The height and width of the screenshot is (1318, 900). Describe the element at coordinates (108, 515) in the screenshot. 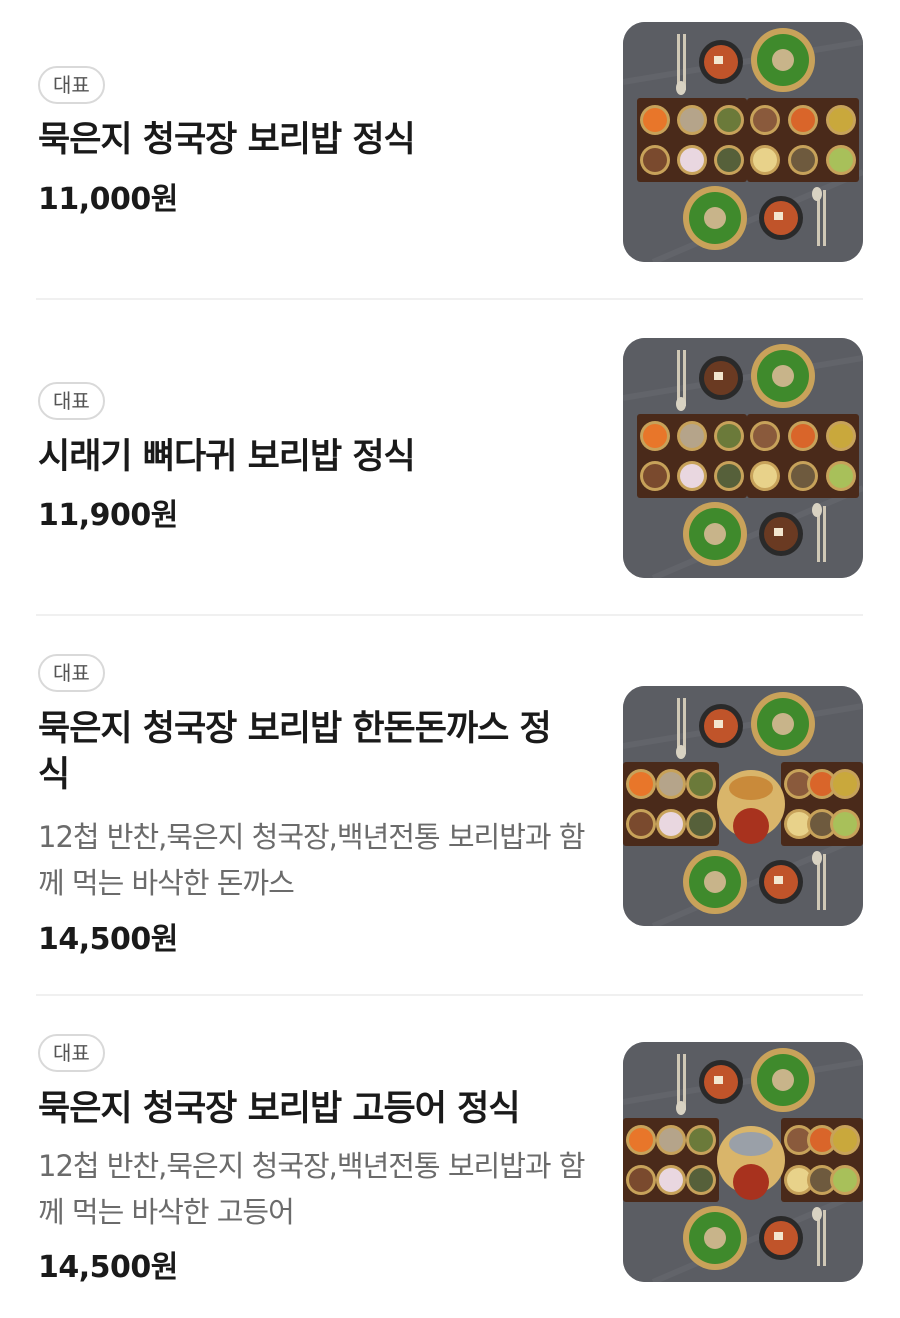

I see `menu-item-price: 11,900원` at that location.